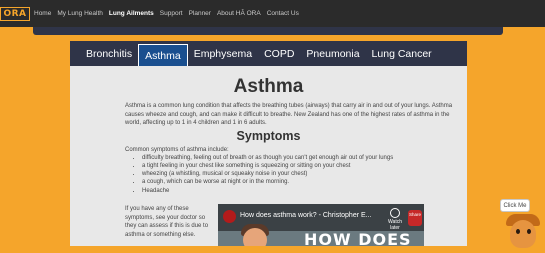 Image resolution: width=545 pixels, height=253 pixels. I want to click on nav-planner: Planner, so click(200, 13).